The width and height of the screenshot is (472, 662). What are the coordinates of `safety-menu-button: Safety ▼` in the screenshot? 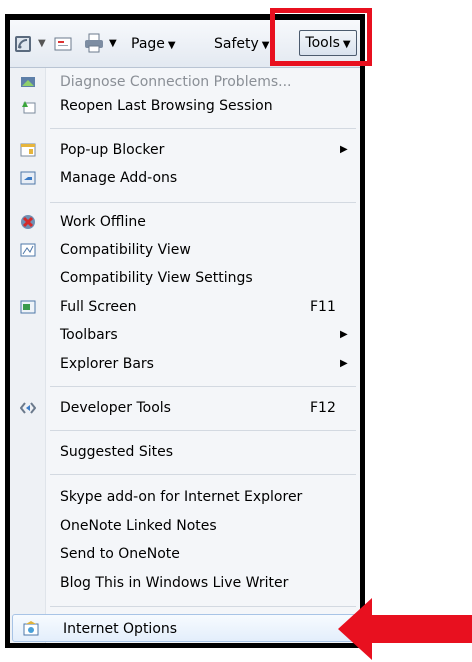 It's located at (242, 44).